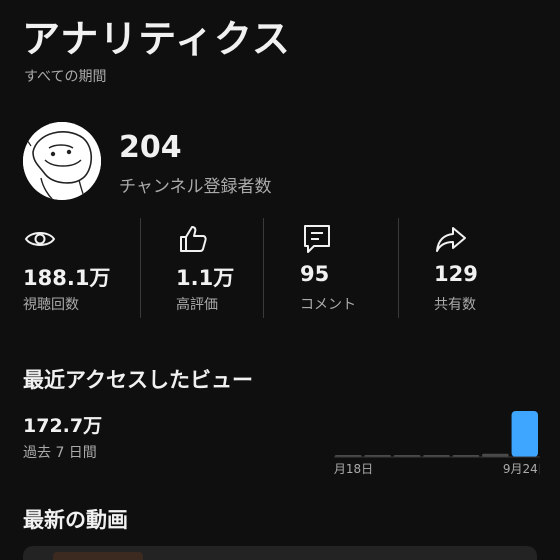 The image size is (560, 560). Describe the element at coordinates (205, 278) in the screenshot. I see `stat-likes-value: 1.1万` at that location.